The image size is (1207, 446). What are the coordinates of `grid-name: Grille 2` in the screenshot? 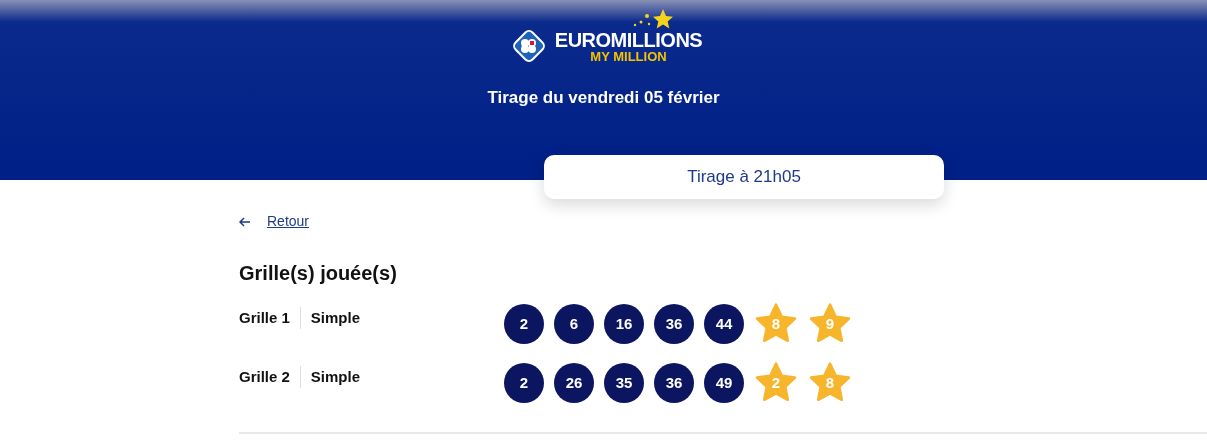 It's located at (264, 376).